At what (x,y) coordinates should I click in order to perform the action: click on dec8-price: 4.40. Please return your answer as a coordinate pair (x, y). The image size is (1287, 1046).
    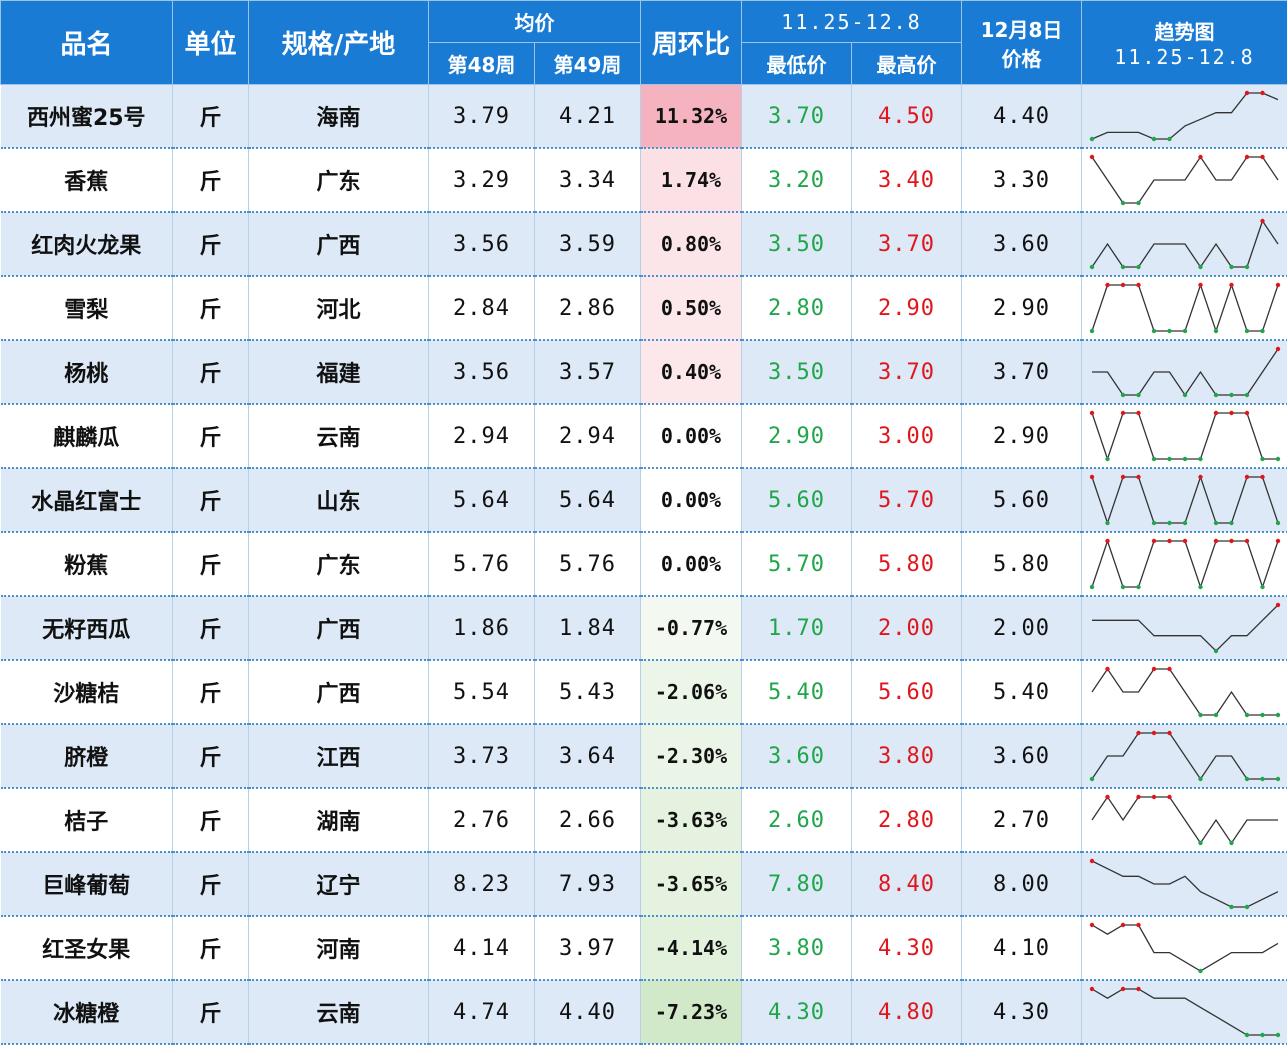
    Looking at the image, I should click on (1022, 116).